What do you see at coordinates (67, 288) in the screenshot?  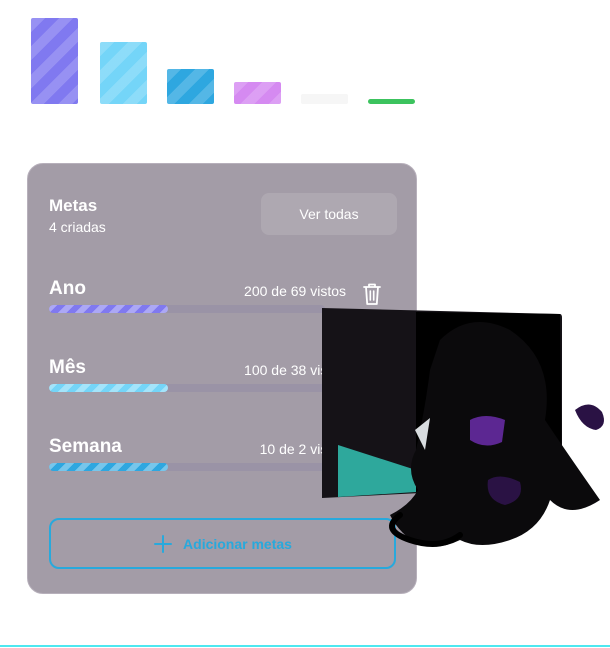 I see `goal-name: Ano` at bounding box center [67, 288].